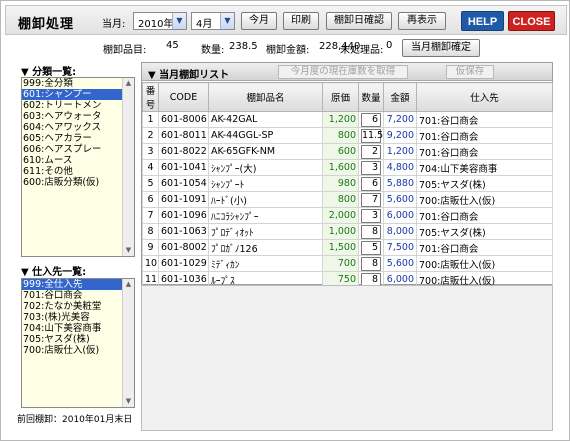 The image size is (570, 441). I want to click on item-qty-cell: 8, so click(371, 231).